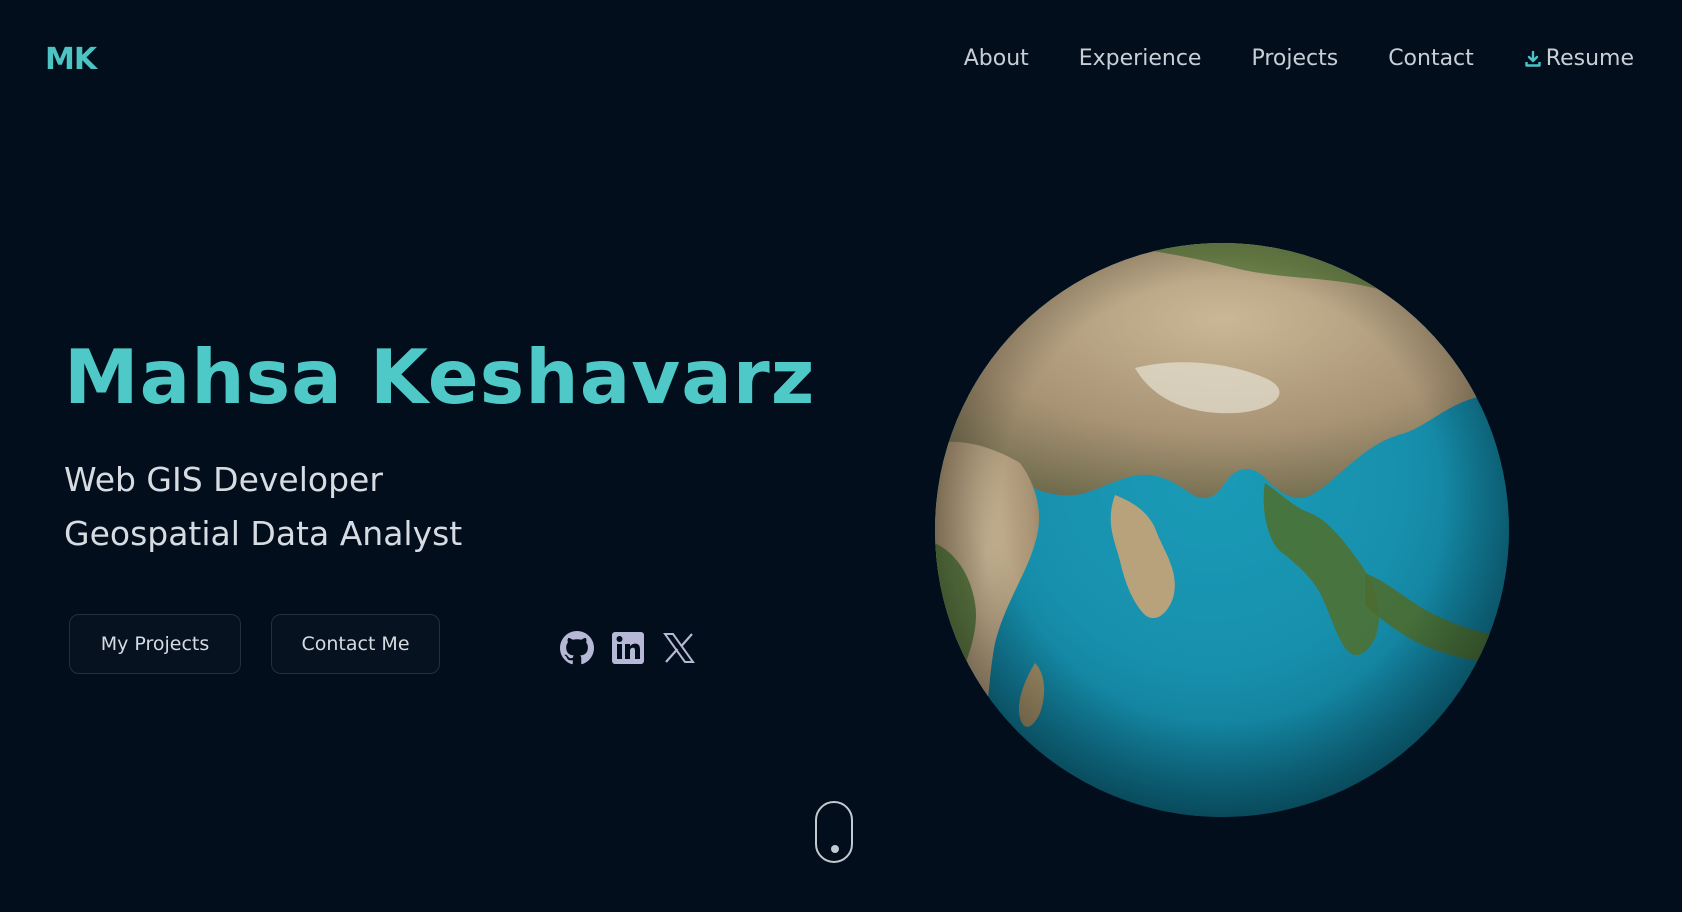  Describe the element at coordinates (835, 849) in the screenshot. I see `scroll-dot` at that location.